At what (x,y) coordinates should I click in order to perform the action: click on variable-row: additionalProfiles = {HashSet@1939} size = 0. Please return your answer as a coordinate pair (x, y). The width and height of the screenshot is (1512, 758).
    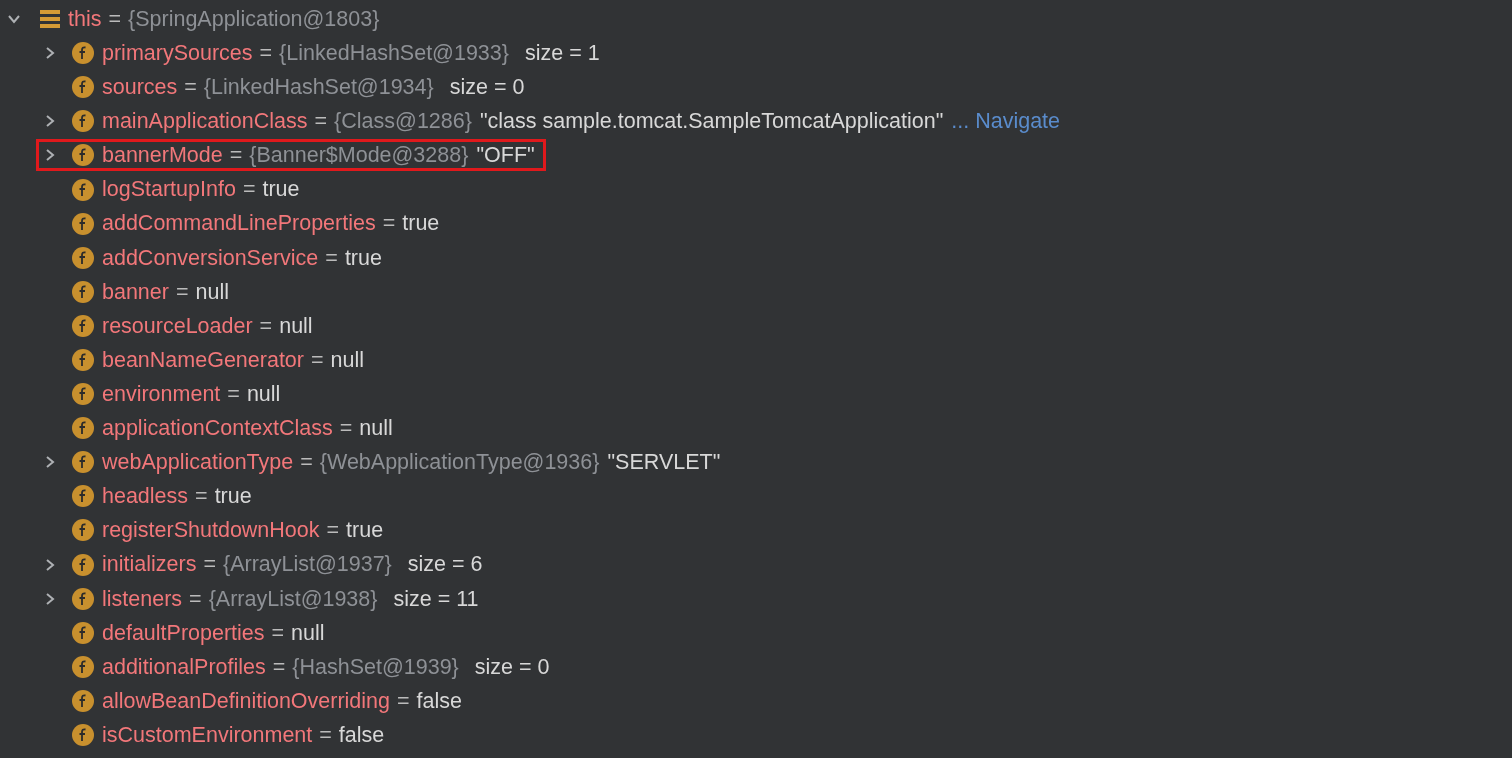
    Looking at the image, I should click on (298, 666).